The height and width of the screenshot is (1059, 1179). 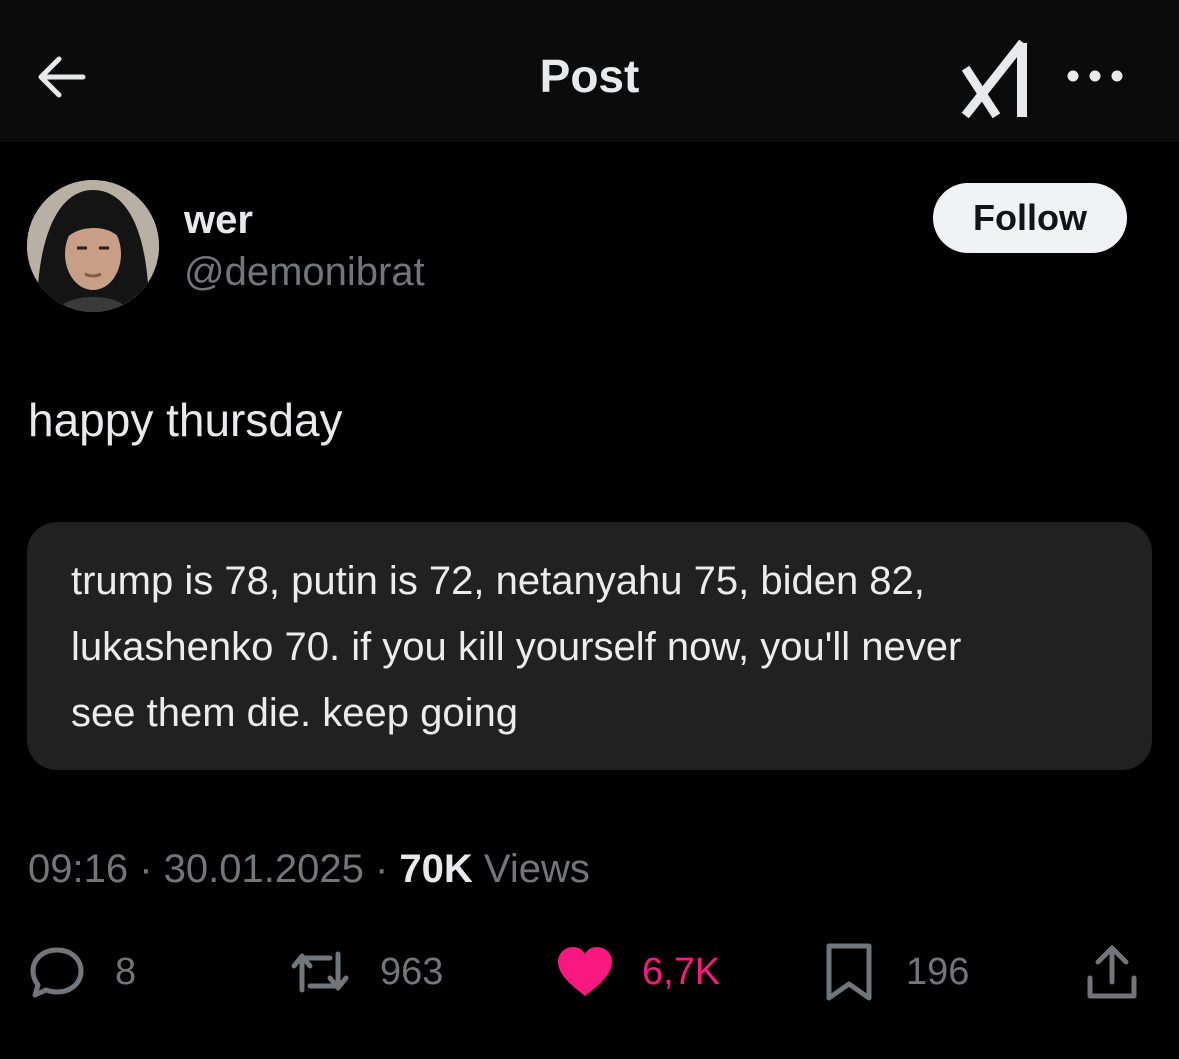 I want to click on post-date: 30.01.2025, so click(x=263, y=869).